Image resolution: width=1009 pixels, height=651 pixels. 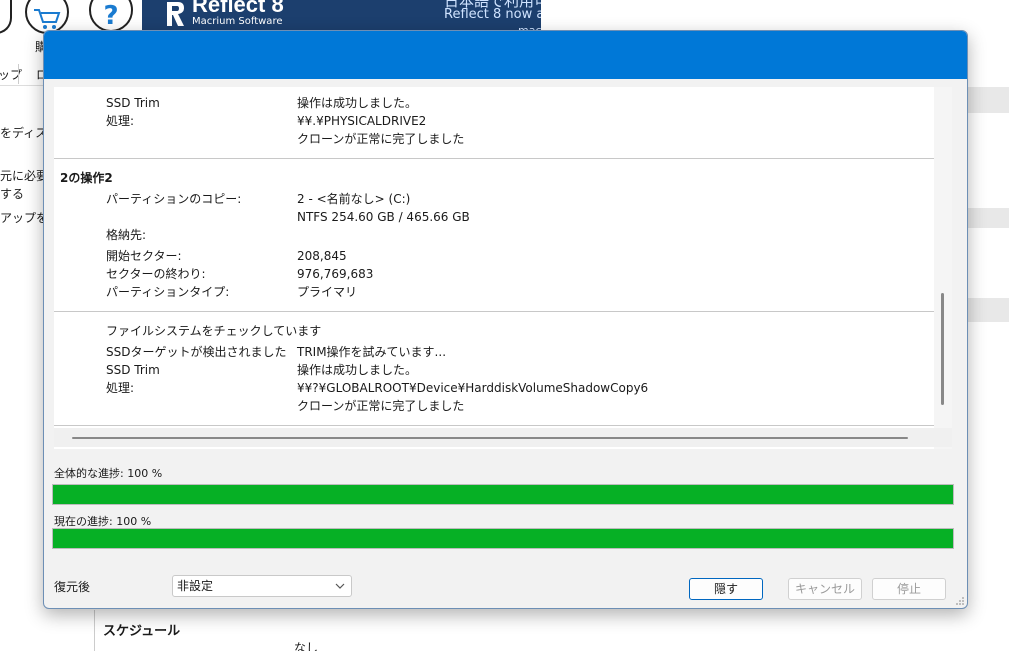 I want to click on help-icon: ?, so click(x=111, y=17).